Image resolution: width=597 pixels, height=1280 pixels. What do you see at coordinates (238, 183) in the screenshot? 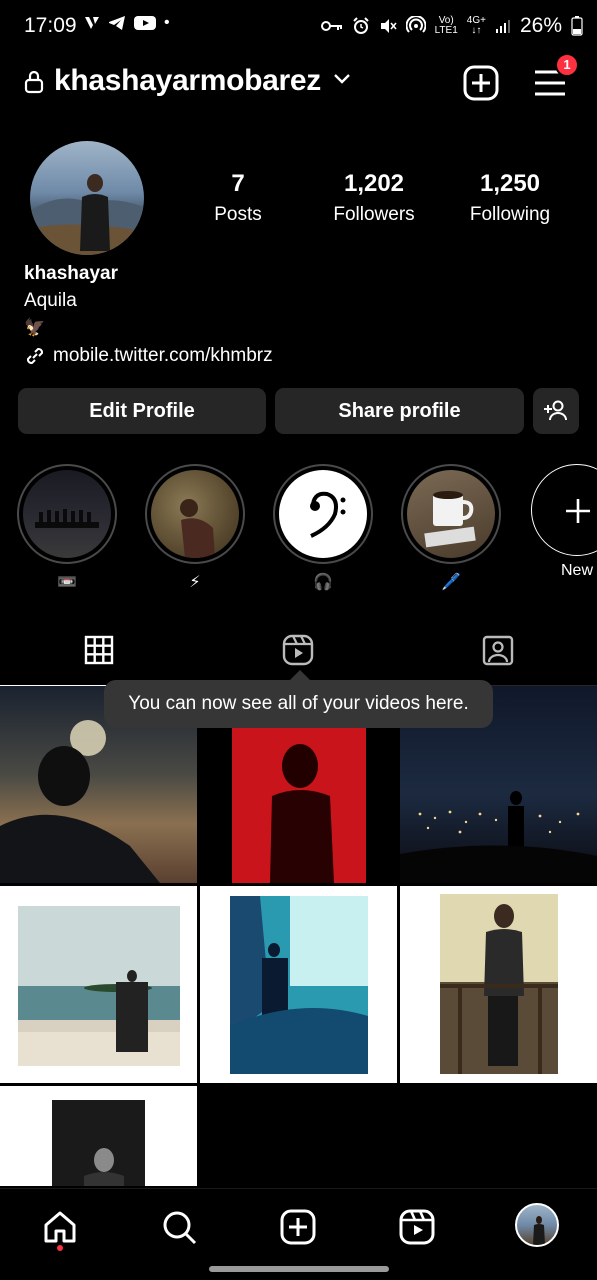
I see `stat-value: 7` at bounding box center [238, 183].